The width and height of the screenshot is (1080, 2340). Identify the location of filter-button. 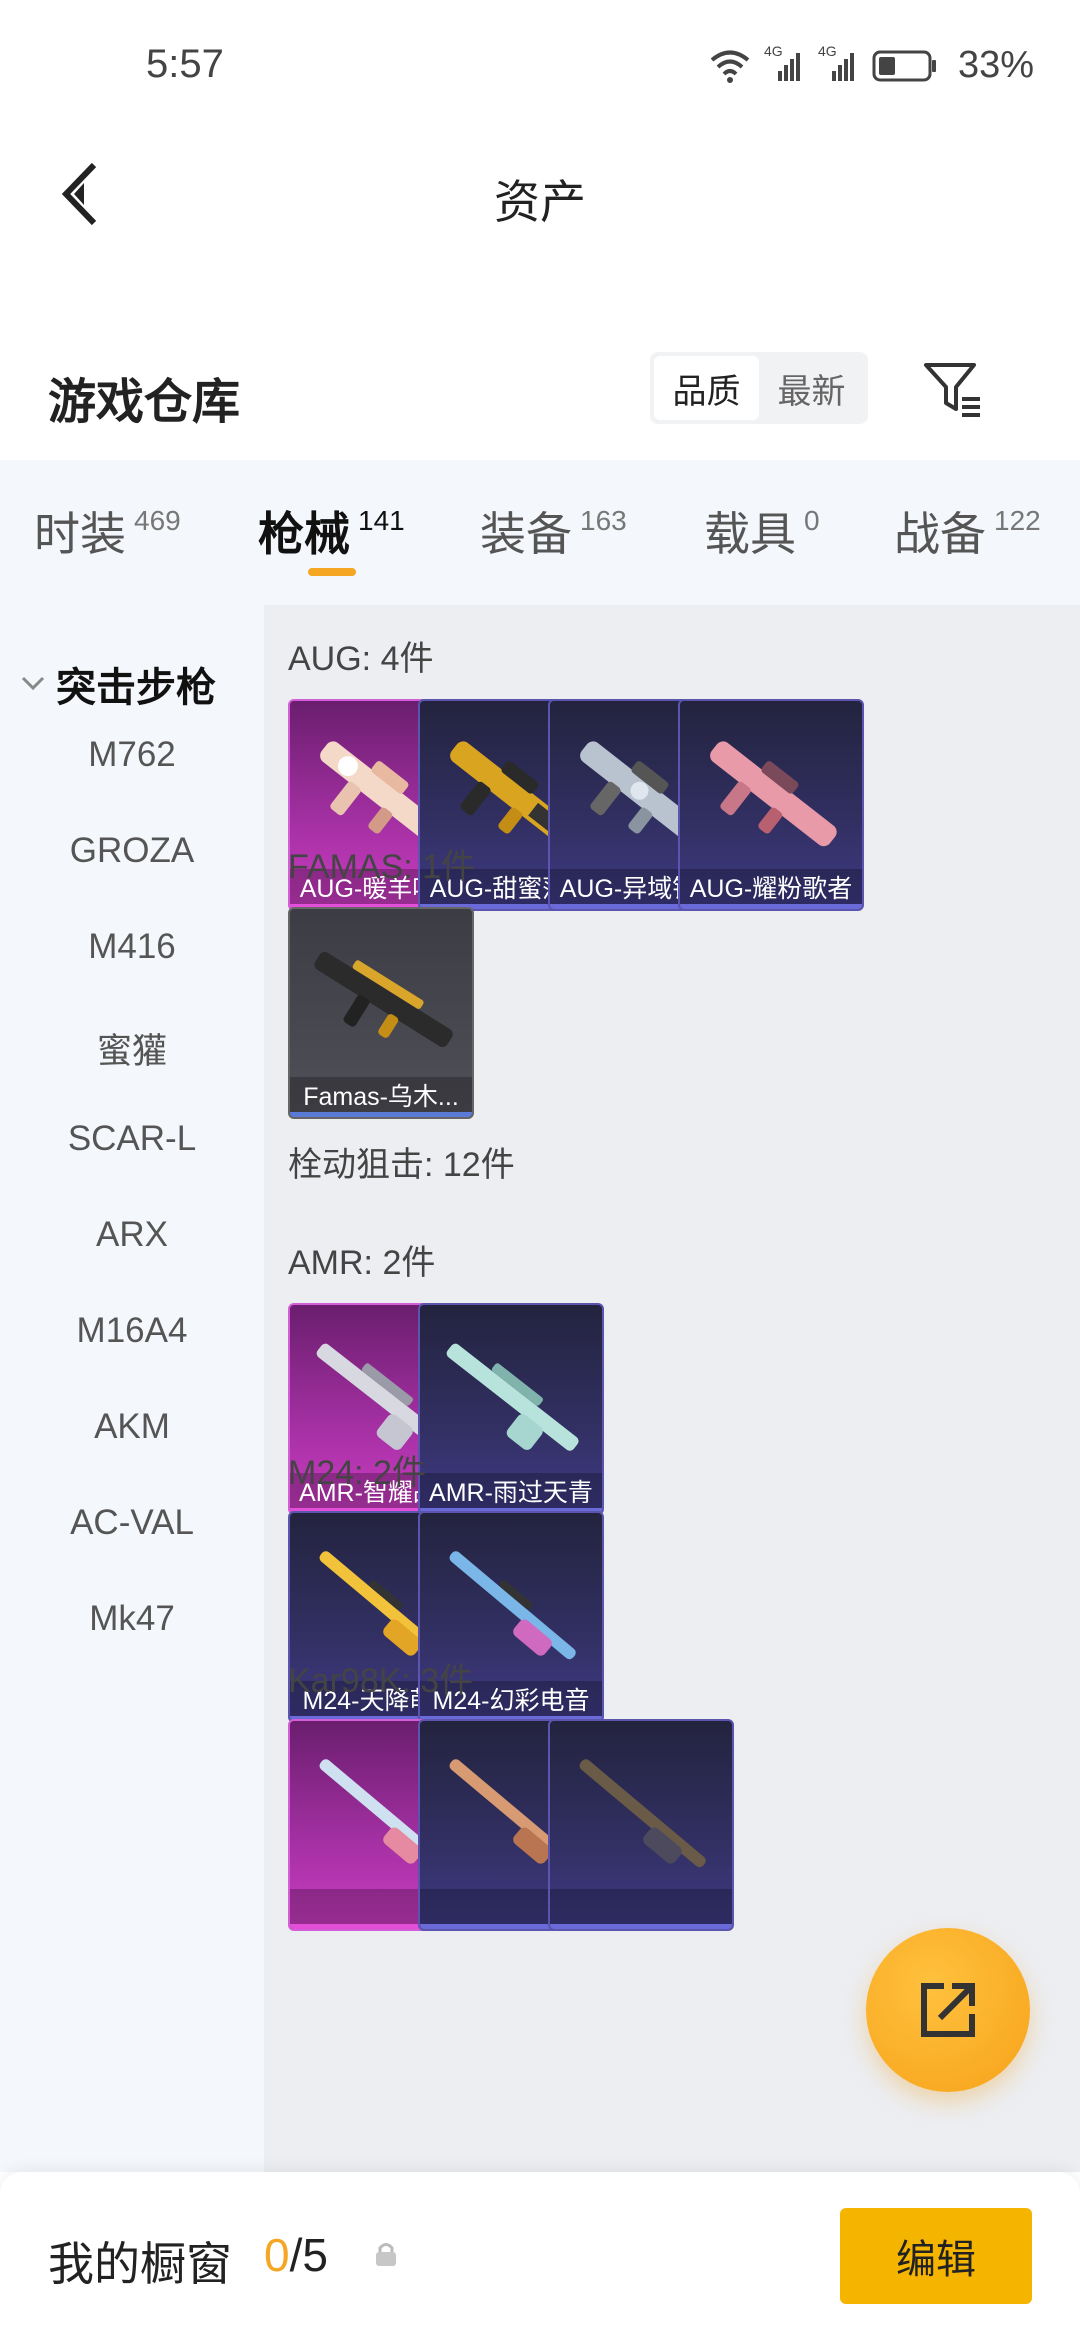
(954, 389).